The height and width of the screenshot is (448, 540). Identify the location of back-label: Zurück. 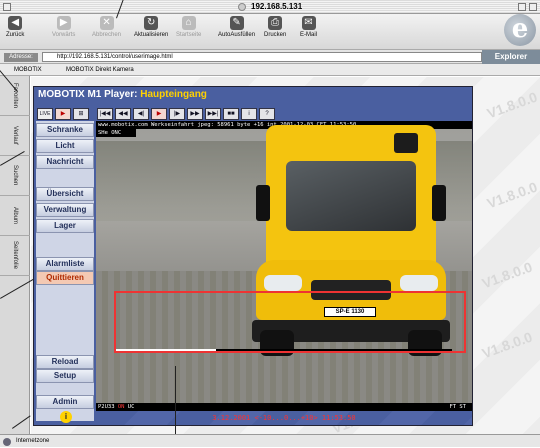
(15, 35).